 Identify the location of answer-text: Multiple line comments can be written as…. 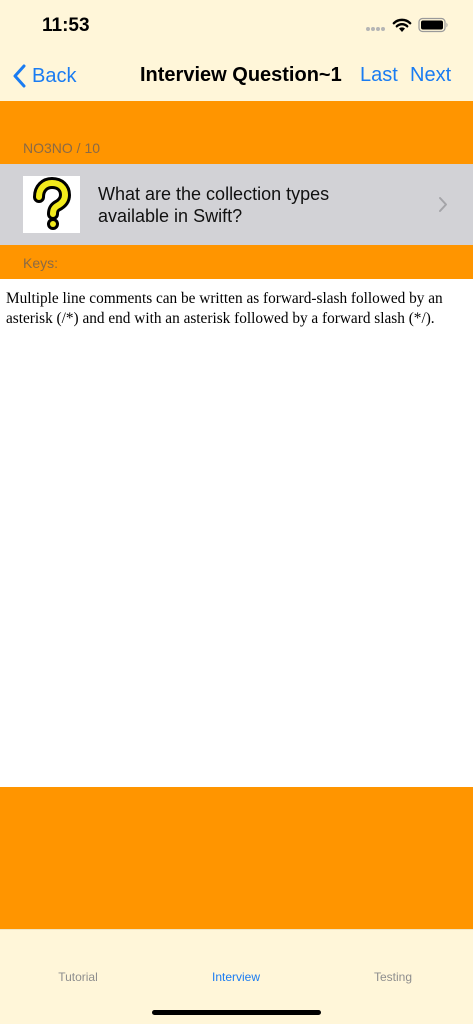
(224, 308).